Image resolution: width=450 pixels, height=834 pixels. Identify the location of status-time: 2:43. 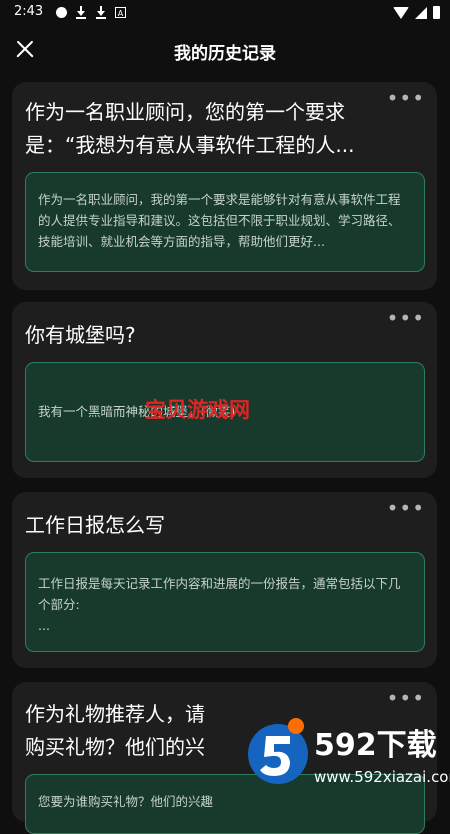
(29, 11).